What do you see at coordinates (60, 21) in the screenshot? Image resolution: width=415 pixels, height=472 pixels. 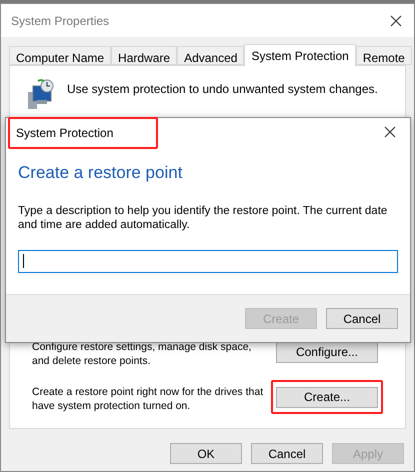 I see `window-title: System Properties` at bounding box center [60, 21].